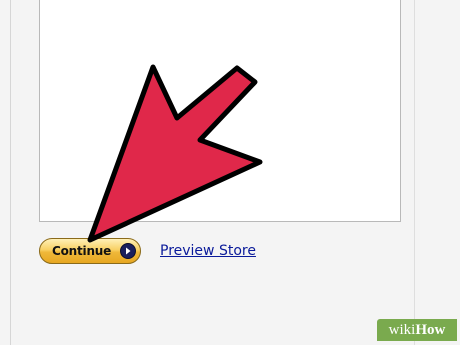  What do you see at coordinates (82, 251) in the screenshot?
I see `continue-button-label: Continue` at bounding box center [82, 251].